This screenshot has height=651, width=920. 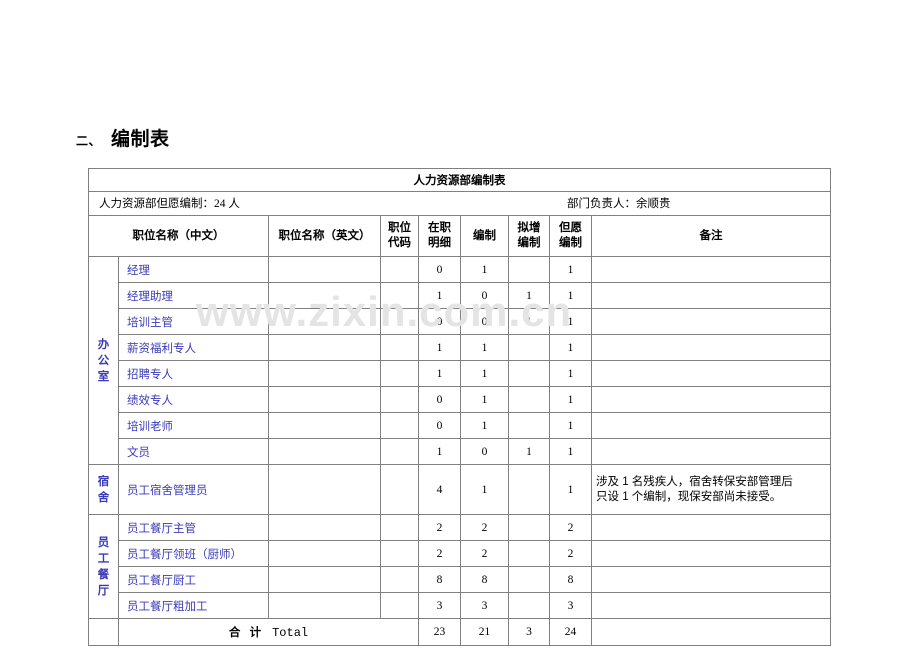 I want to click on group-label-0: 办公室, so click(x=103, y=360).